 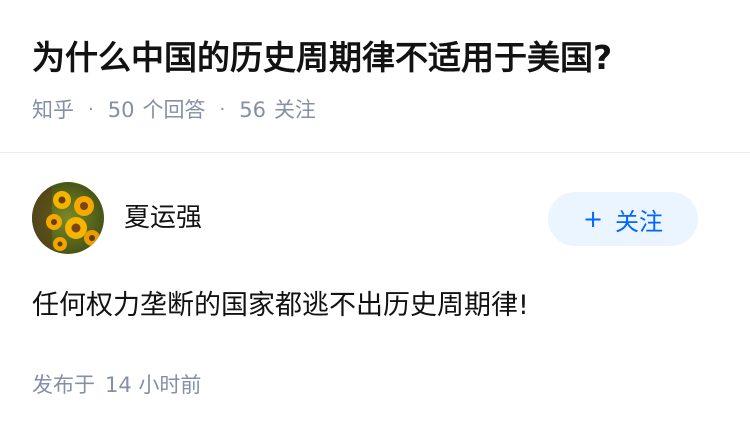 I want to click on follower-count-label: 关注, so click(x=294, y=110).